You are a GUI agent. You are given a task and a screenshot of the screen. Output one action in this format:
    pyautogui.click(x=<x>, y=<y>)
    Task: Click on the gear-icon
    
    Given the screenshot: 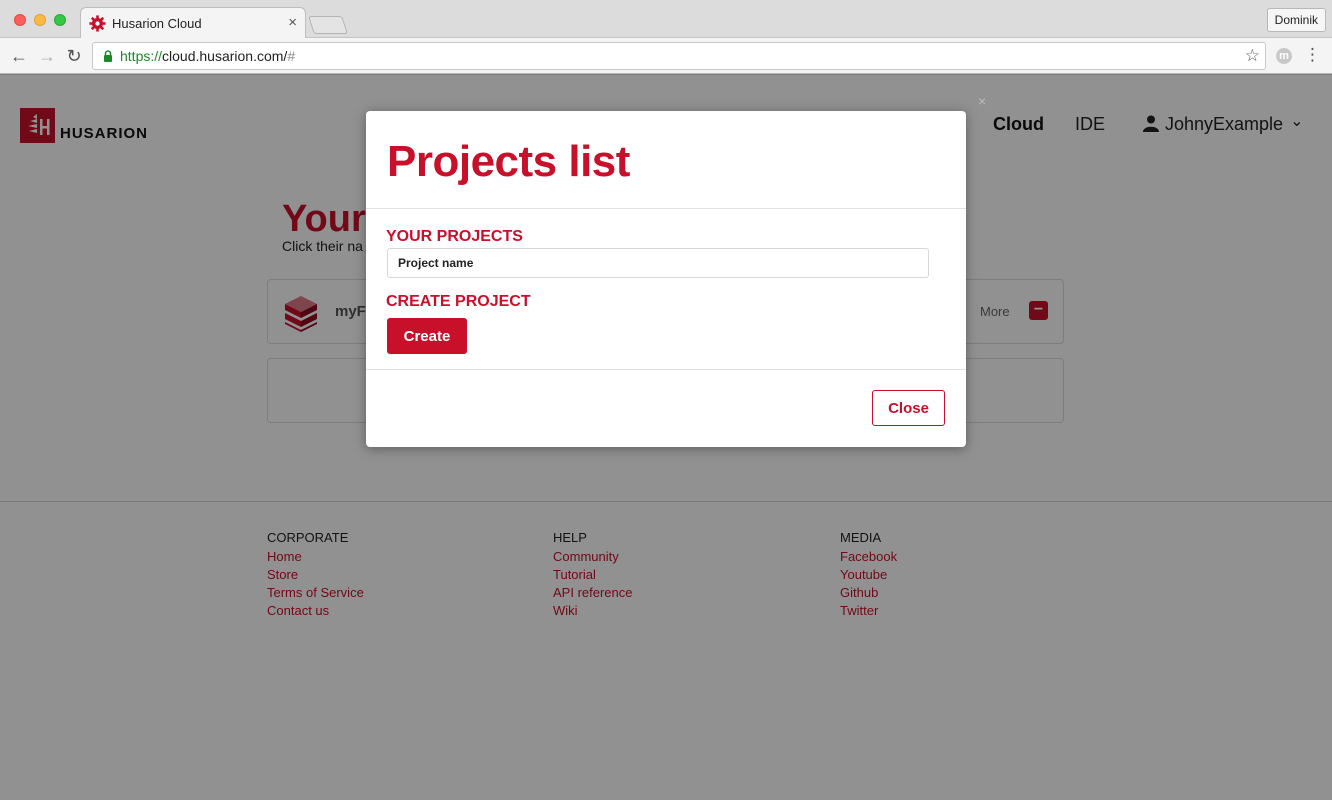 What is the action you would take?
    pyautogui.click(x=97, y=23)
    